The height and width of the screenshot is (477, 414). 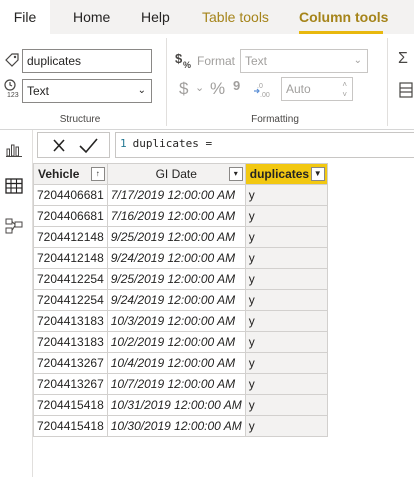 I want to click on column-header-duplicates: duplicates ▼, so click(x=286, y=174).